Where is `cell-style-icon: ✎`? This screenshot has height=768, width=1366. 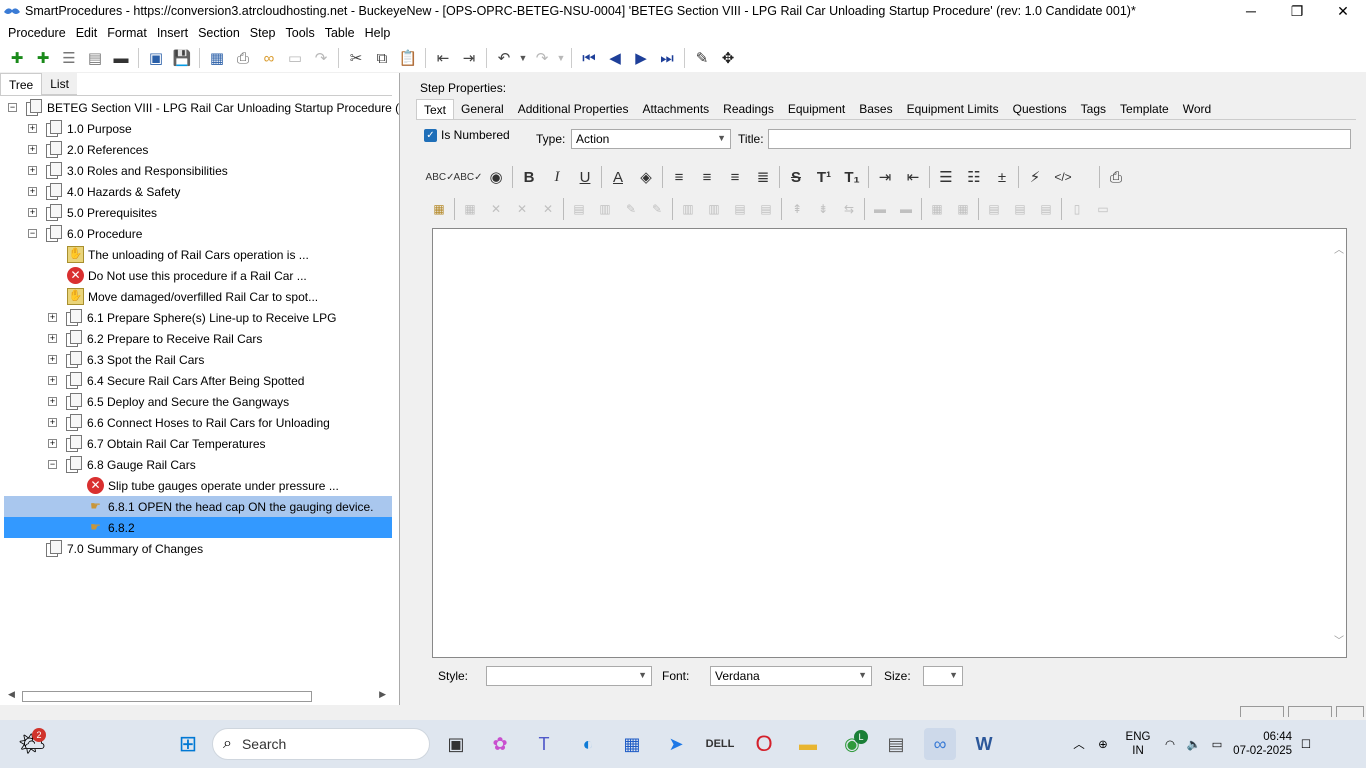 cell-style-icon: ✎ is located at coordinates (657, 209).